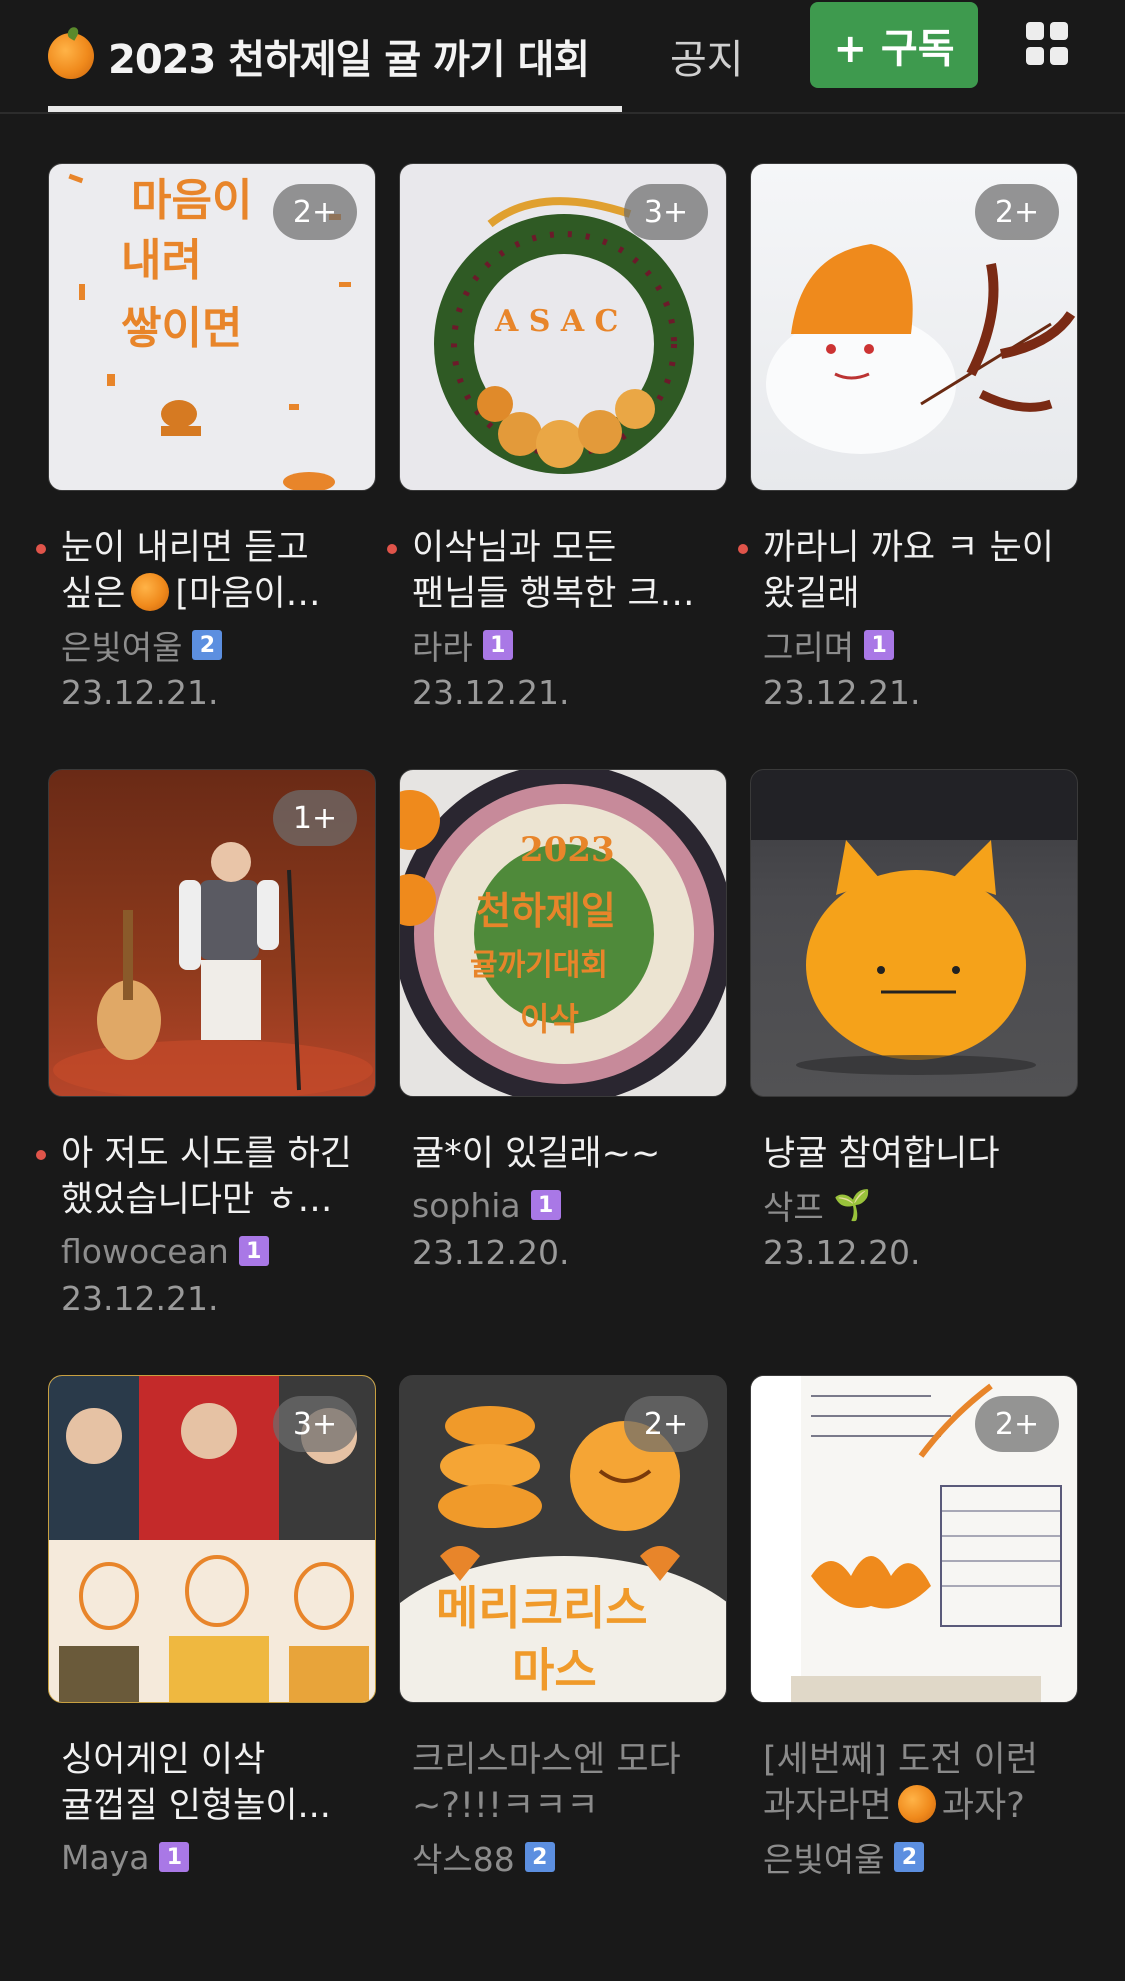 The width and height of the screenshot is (1125, 1981). I want to click on post-title: 크리스마스엔 모다 ~?!!!ㅋㅋㅋ, so click(562, 1783).